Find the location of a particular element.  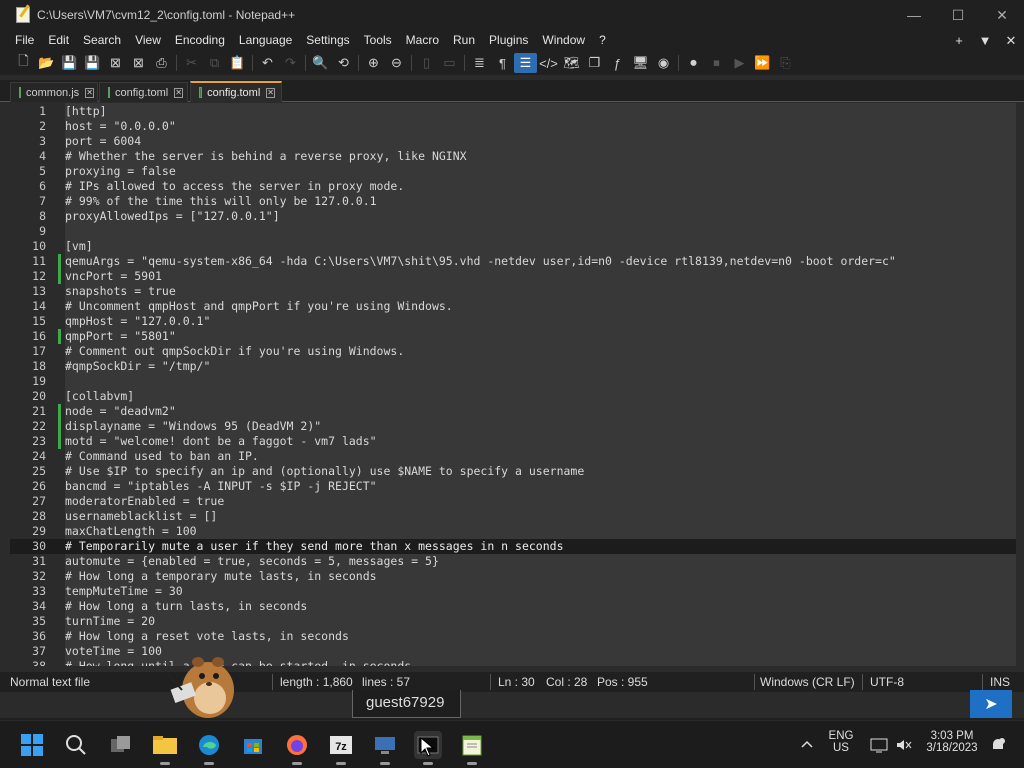

code-line: 15 qmpHost = "127.0.0.1" is located at coordinates (513, 321).